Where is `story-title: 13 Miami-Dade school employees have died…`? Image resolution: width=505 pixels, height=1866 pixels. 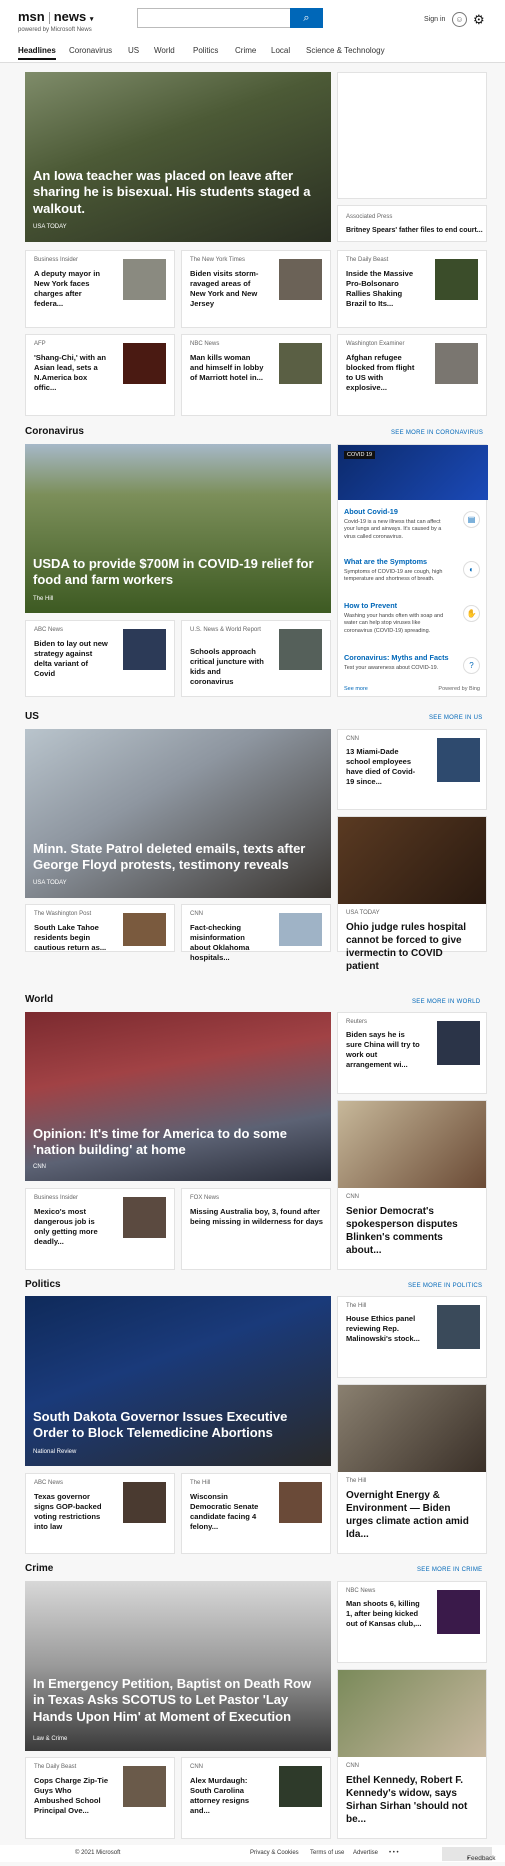
story-title: 13 Miami-Dade school employees have died… is located at coordinates (384, 767).